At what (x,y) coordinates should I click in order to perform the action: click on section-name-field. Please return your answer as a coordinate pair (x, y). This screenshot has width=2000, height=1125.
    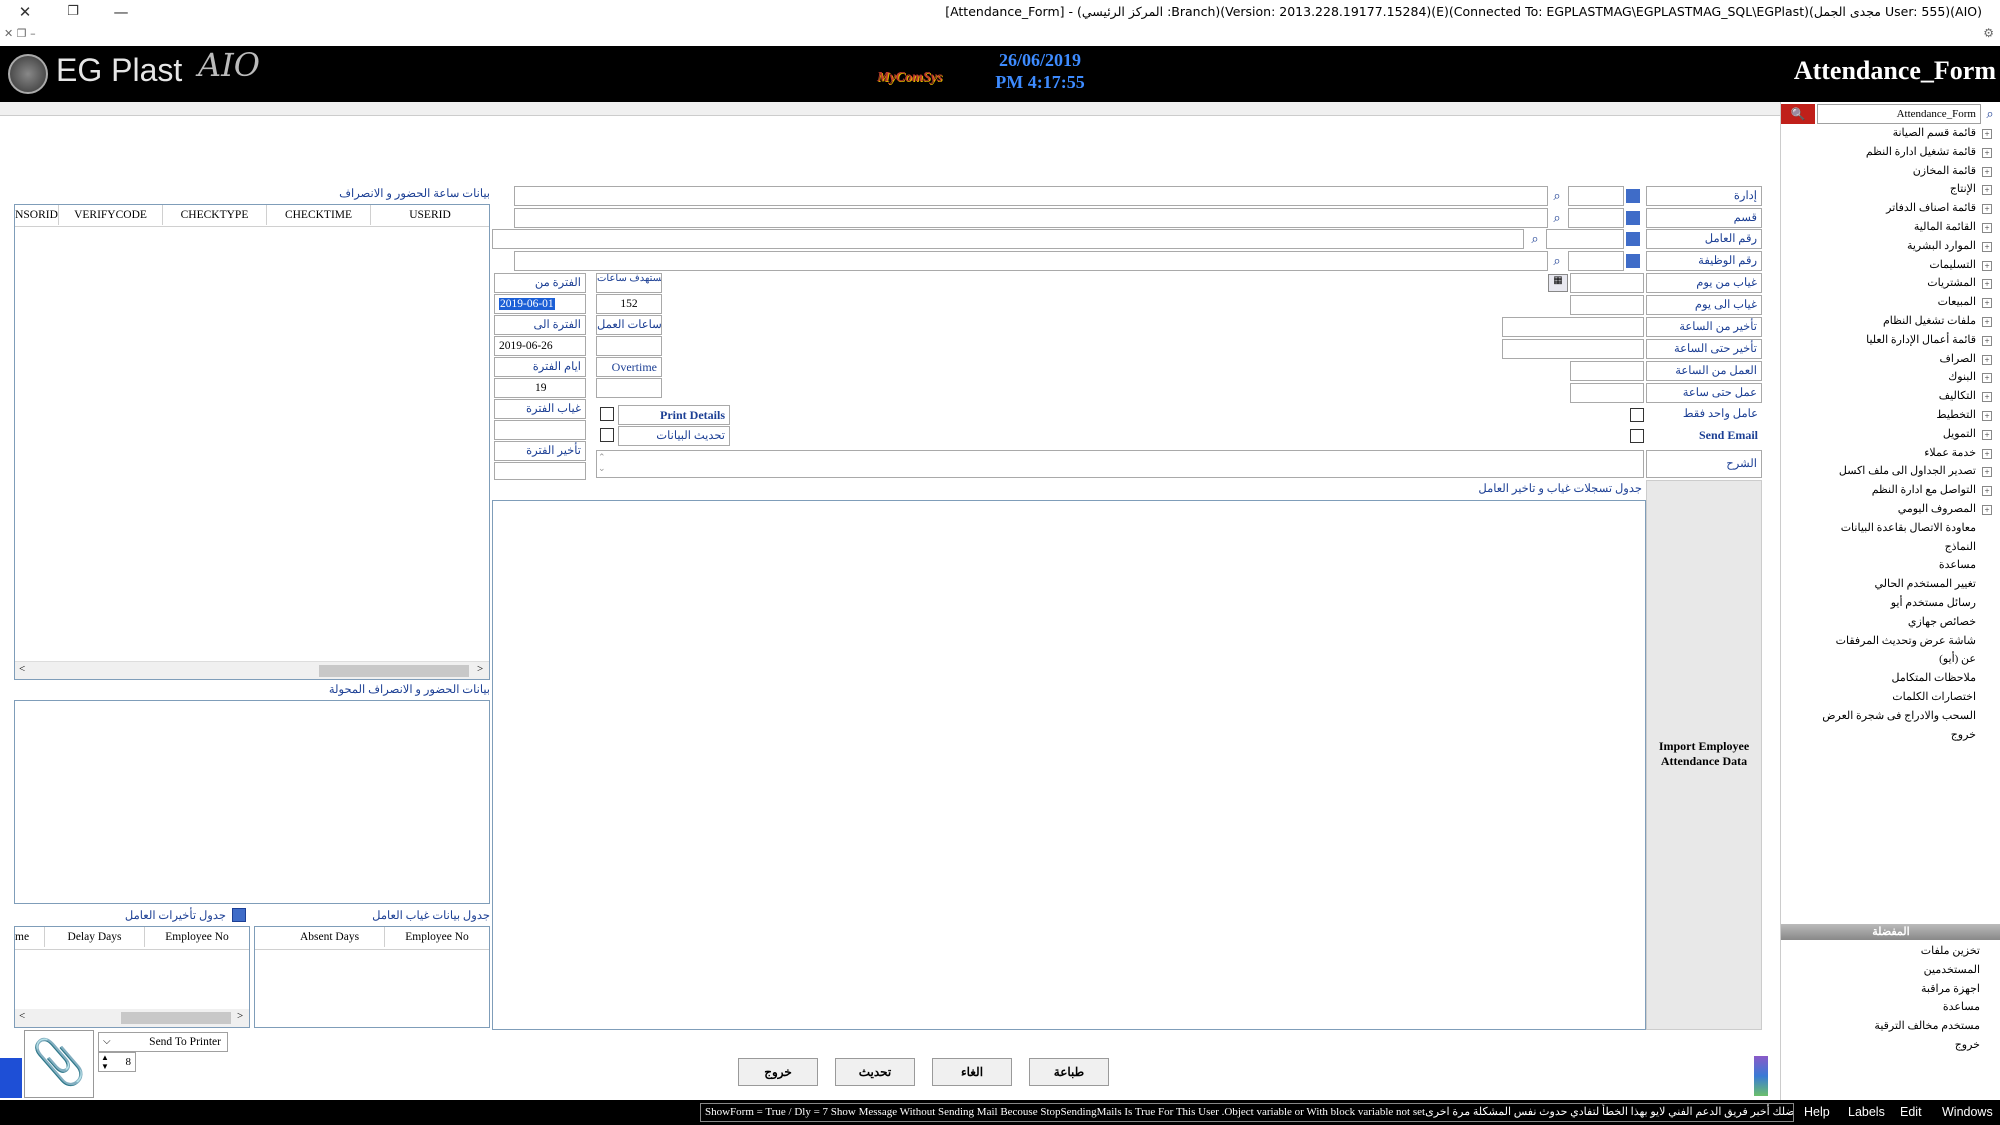
    Looking at the image, I should click on (1031, 218).